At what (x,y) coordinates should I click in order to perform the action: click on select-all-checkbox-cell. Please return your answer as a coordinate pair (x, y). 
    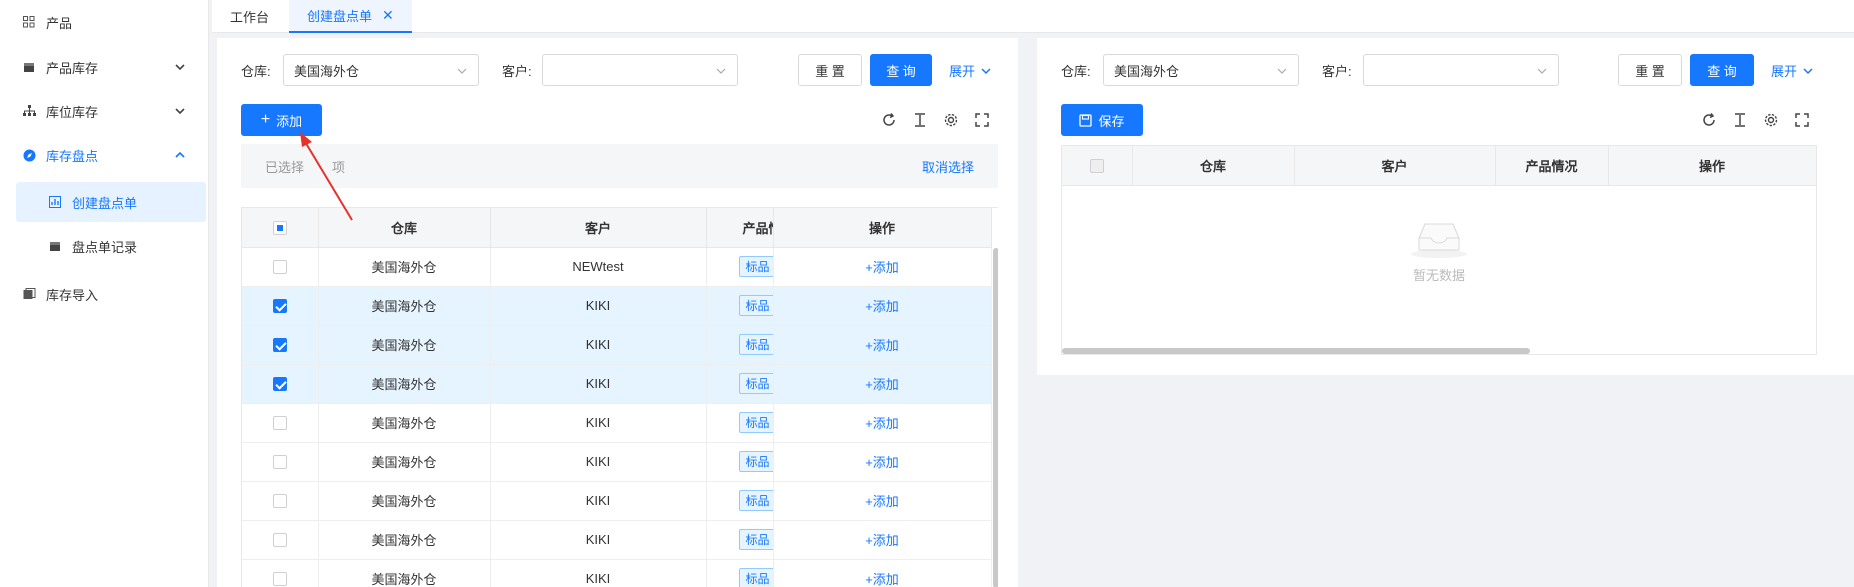
    Looking at the image, I should click on (1097, 166).